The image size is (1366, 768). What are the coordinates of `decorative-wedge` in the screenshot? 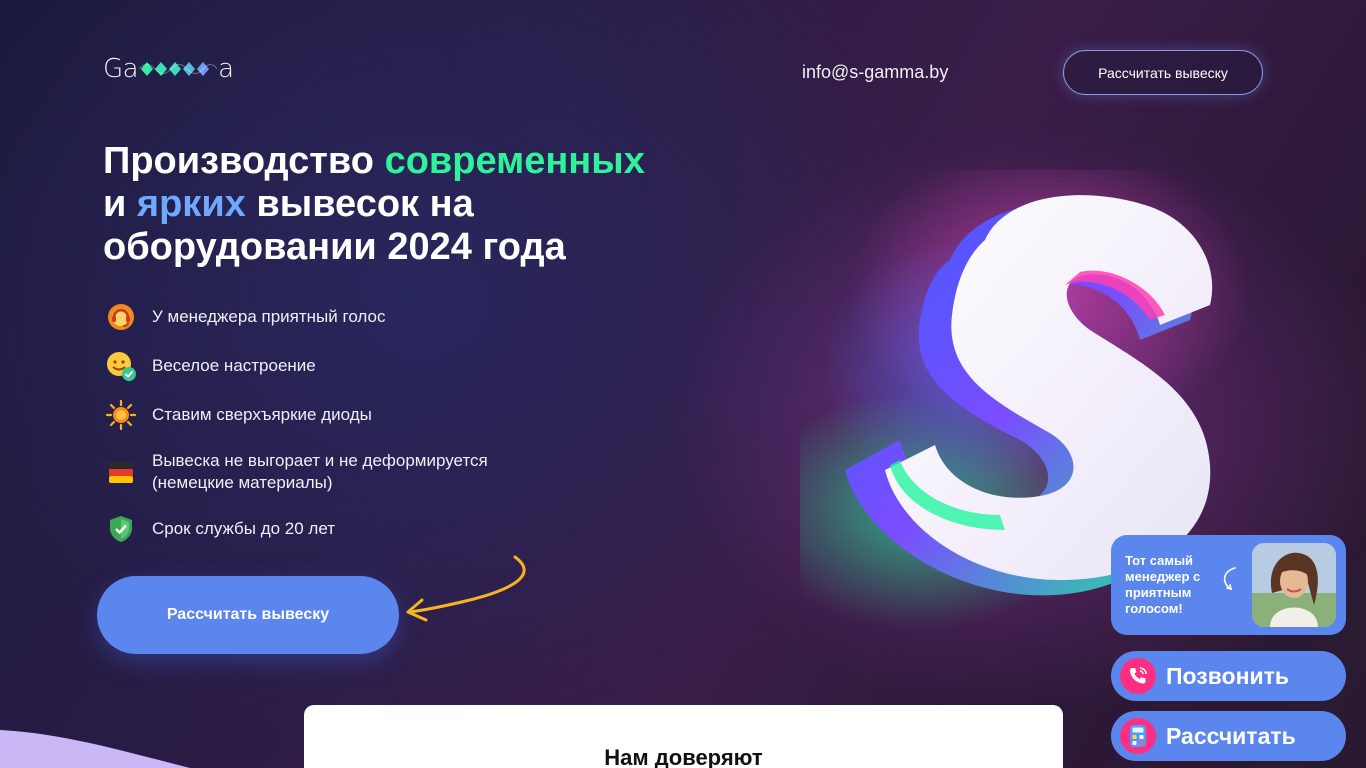 It's located at (95, 749).